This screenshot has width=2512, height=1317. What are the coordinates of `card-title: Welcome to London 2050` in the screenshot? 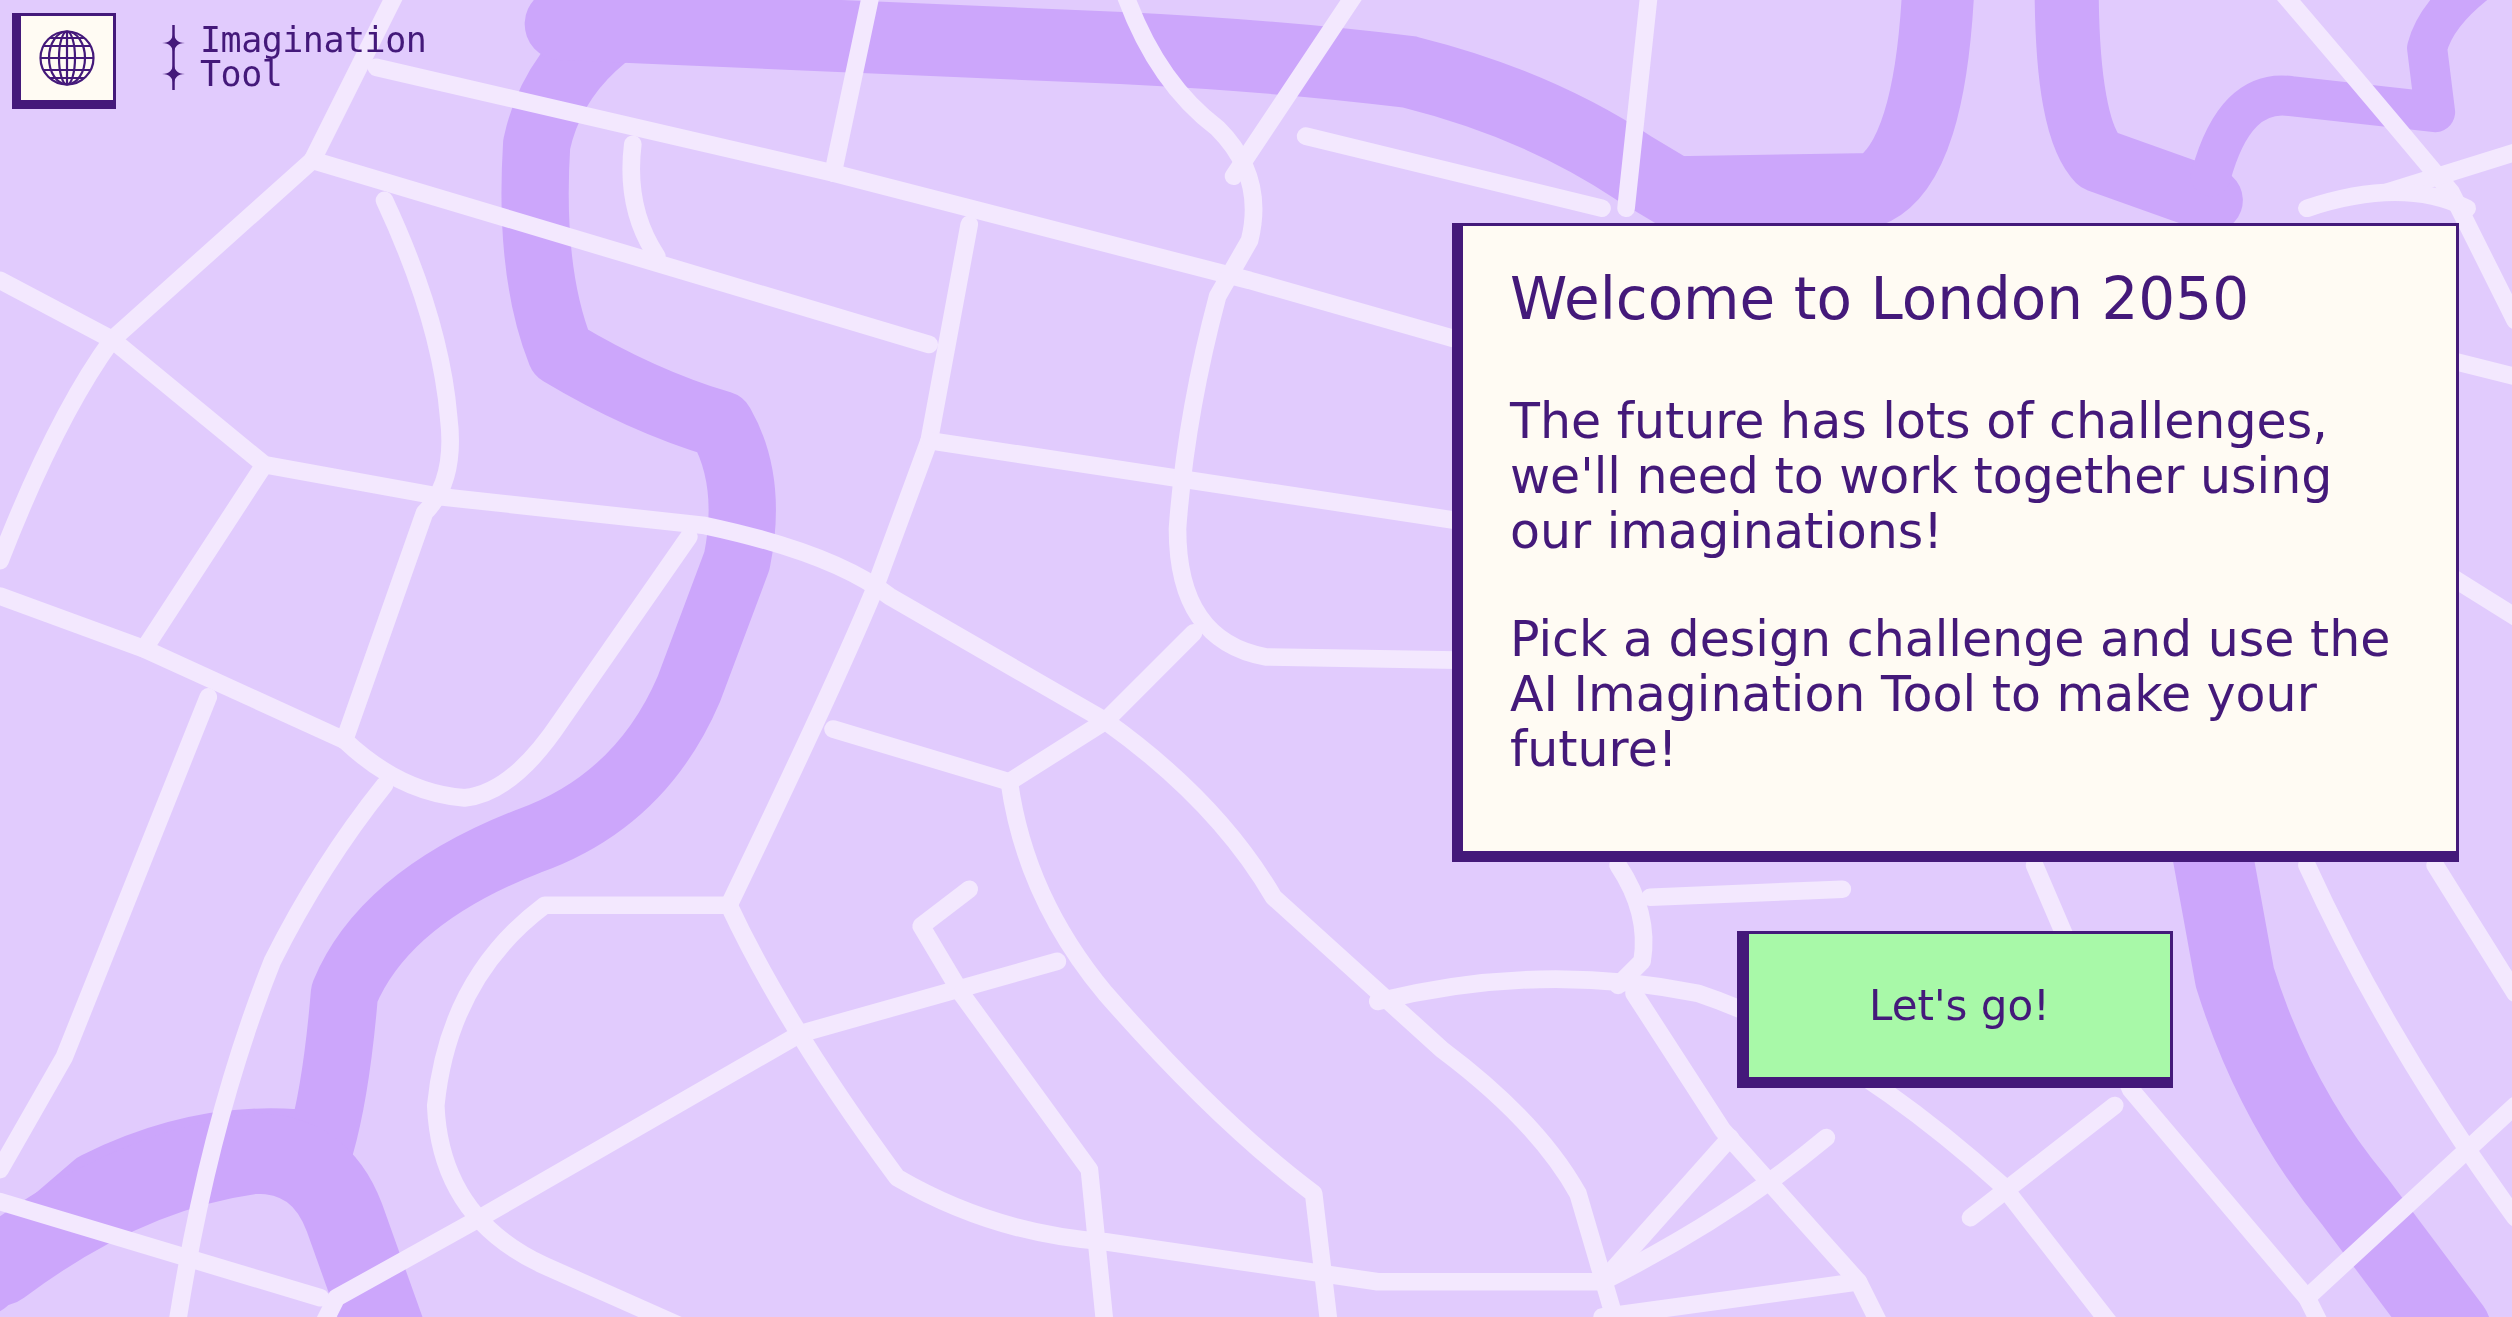 It's located at (1880, 299).